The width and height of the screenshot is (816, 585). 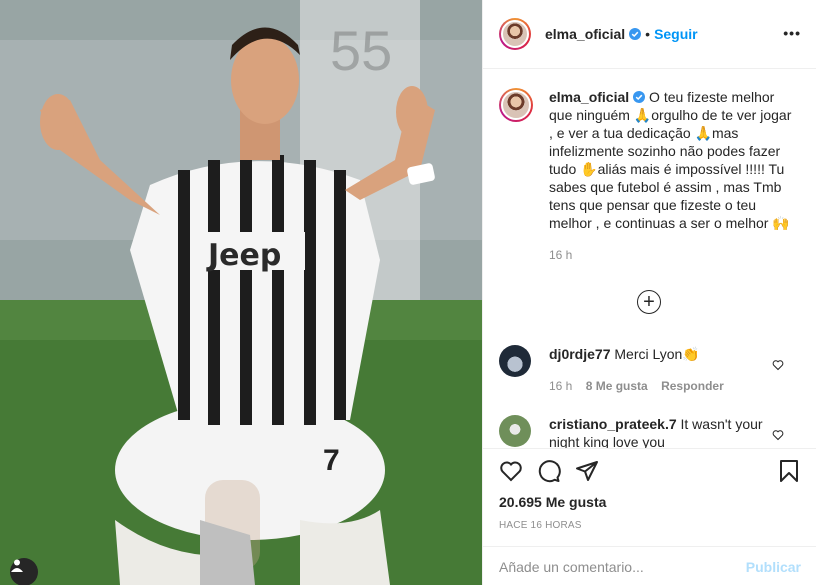 What do you see at coordinates (773, 567) in the screenshot?
I see `publish-button: Publicar` at bounding box center [773, 567].